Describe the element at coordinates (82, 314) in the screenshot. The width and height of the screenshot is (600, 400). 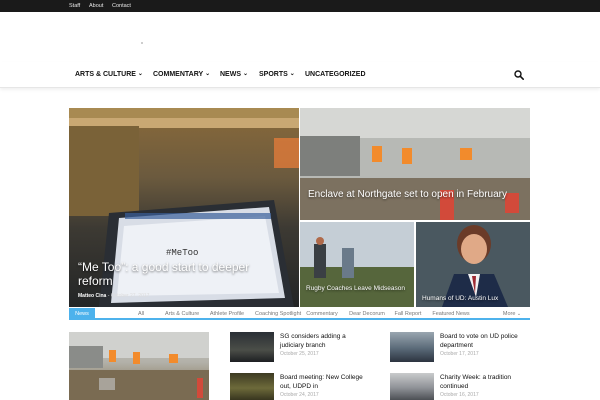
I see `tab-news: News` at that location.